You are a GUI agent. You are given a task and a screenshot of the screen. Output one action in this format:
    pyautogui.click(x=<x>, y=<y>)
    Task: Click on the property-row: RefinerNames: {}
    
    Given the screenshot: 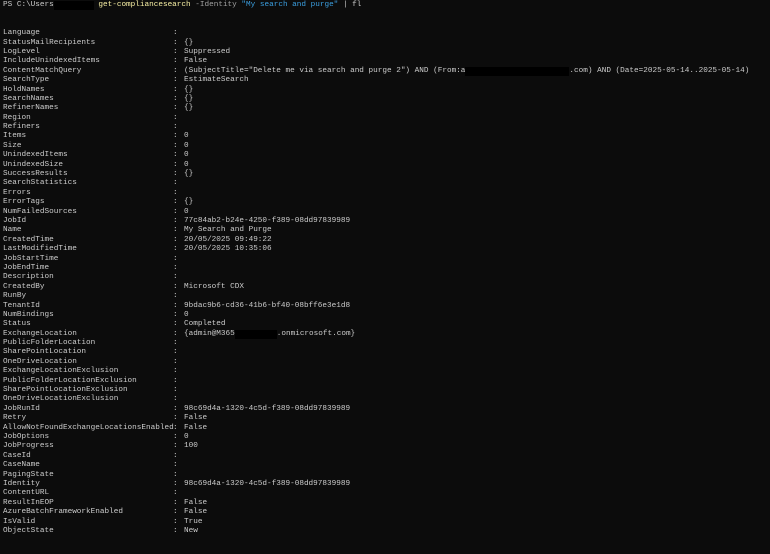 What is the action you would take?
    pyautogui.click(x=386, y=108)
    